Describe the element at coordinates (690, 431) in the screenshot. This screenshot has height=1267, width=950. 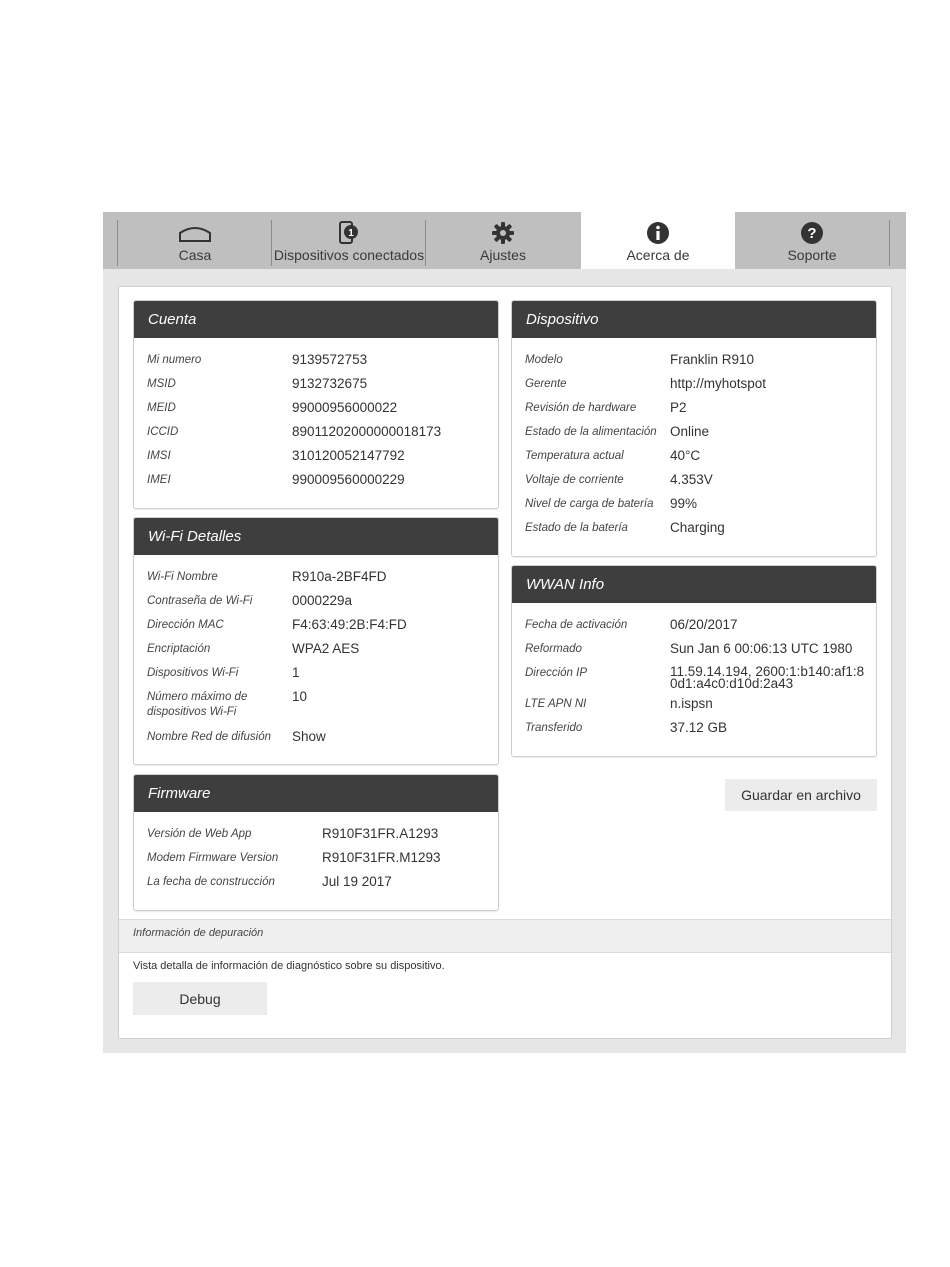
I see `row-value: Online` at that location.